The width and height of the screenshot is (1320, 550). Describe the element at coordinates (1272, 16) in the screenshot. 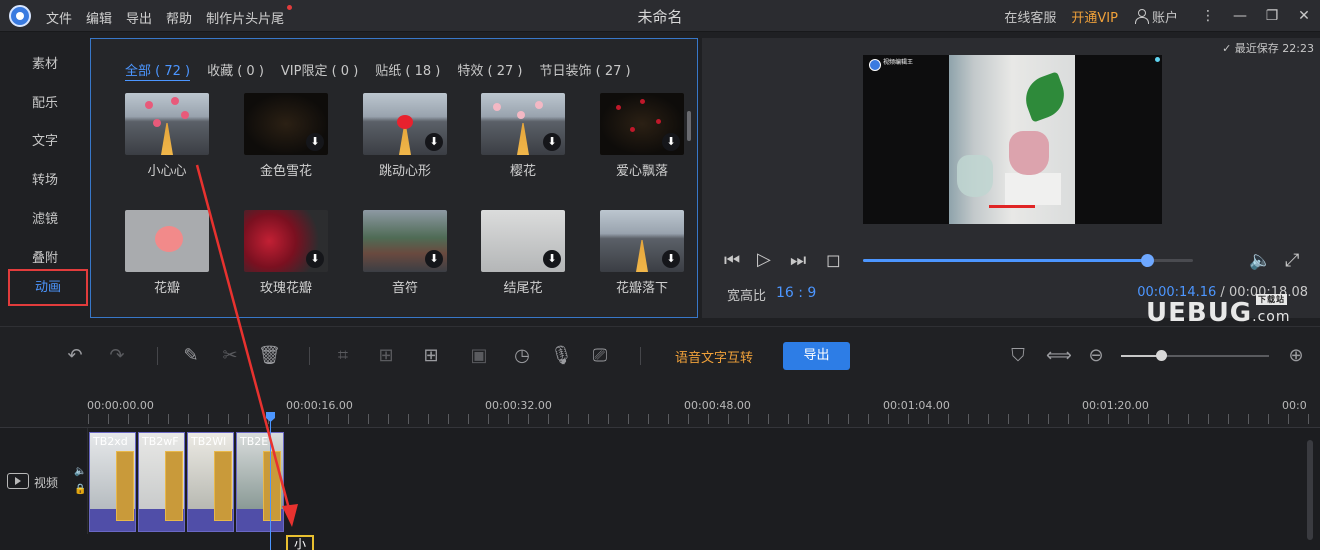

I see `restore-icon: ❐` at that location.